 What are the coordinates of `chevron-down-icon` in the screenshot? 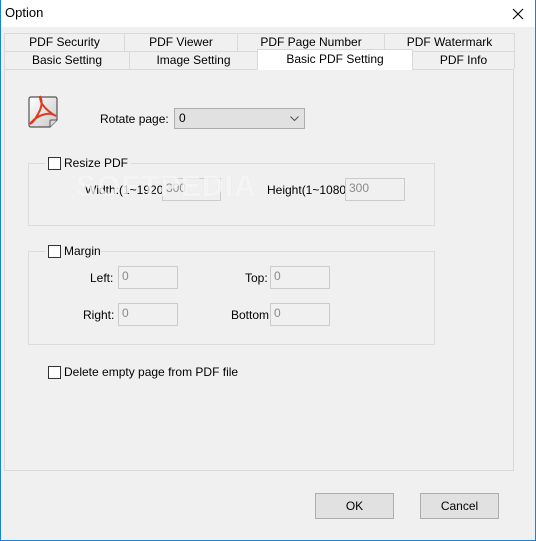 It's located at (294, 119).